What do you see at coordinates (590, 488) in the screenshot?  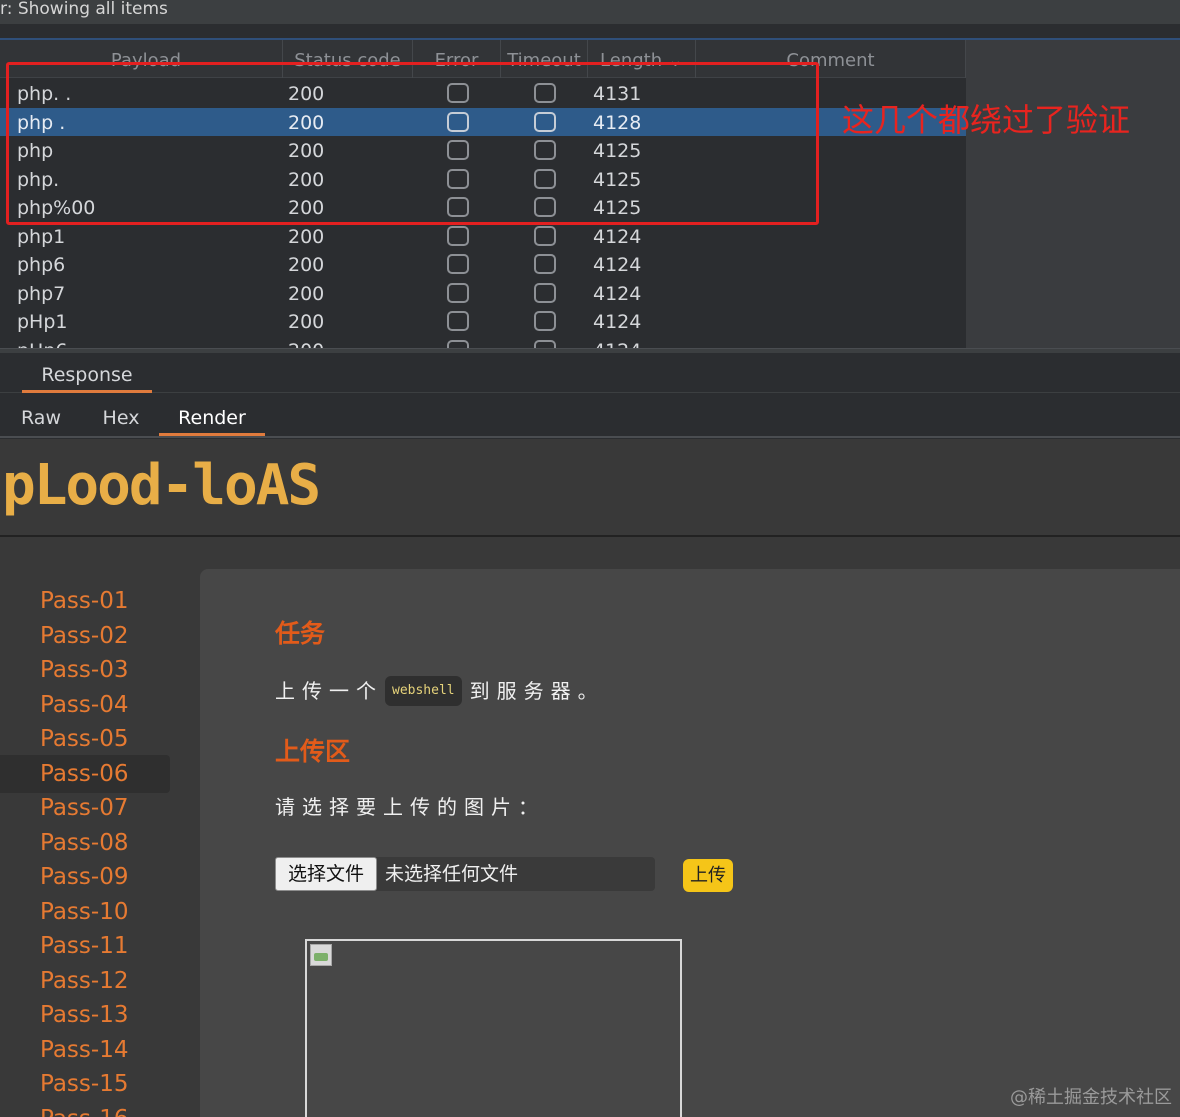 I see `site-header: pLood-loAS` at bounding box center [590, 488].